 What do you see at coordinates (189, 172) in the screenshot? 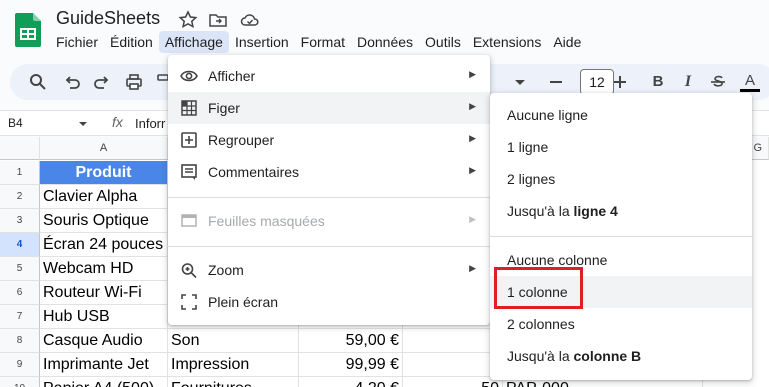
I see `comment-icon` at bounding box center [189, 172].